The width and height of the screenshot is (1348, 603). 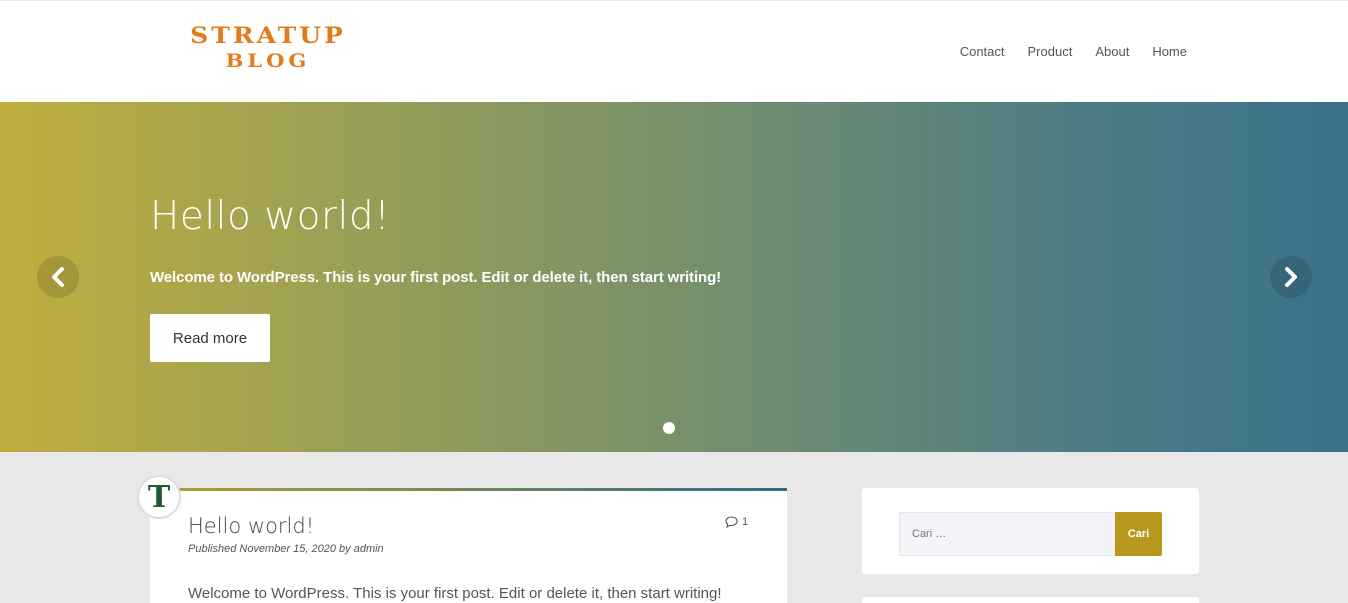 I want to click on post-comments-link: 1, so click(x=736, y=522).